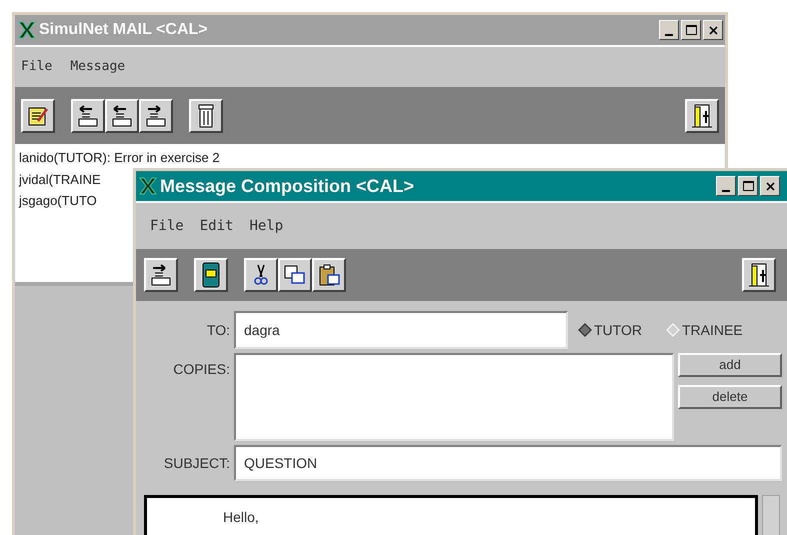 The height and width of the screenshot is (535, 787). Describe the element at coordinates (217, 226) in the screenshot. I see `menu-item: Edit` at that location.